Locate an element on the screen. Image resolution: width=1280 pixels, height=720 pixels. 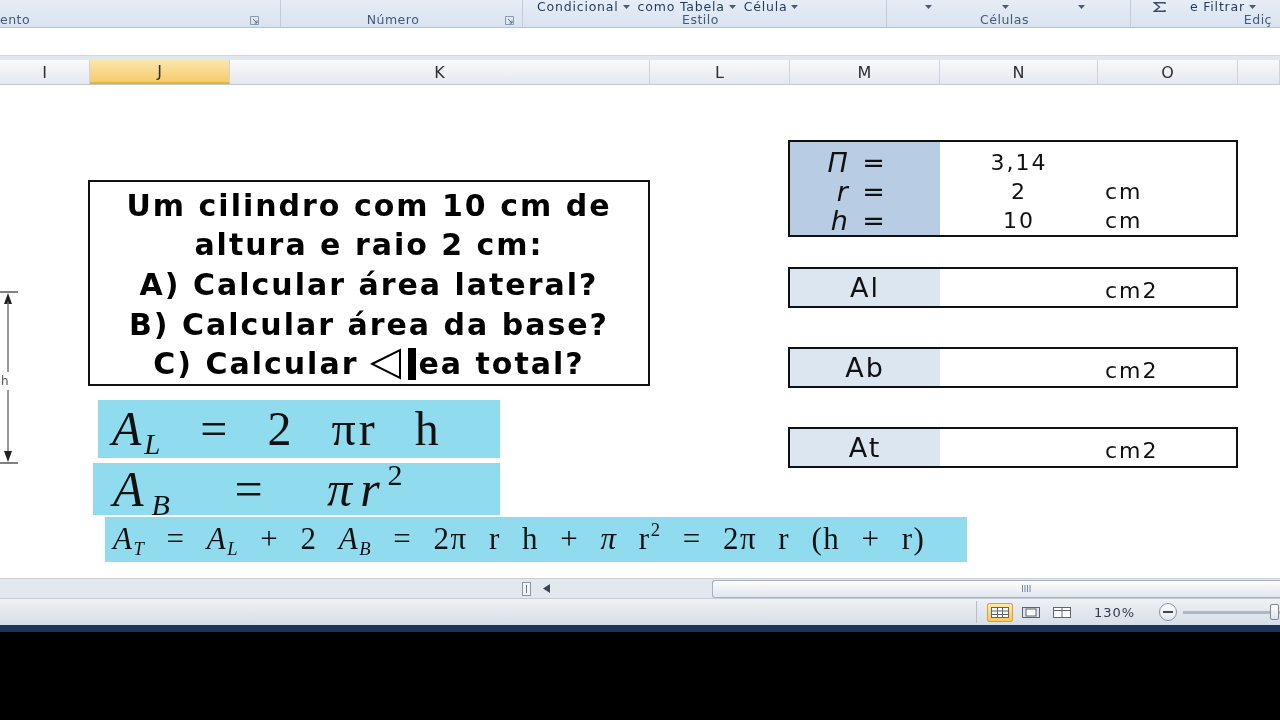
equation-text: A$_{T}$ = A$_{L}$ + 2 A$_{B}$ = 2π r h + π r$^{2}$ = 2π r (h + r) is located at coordinates (519, 539).